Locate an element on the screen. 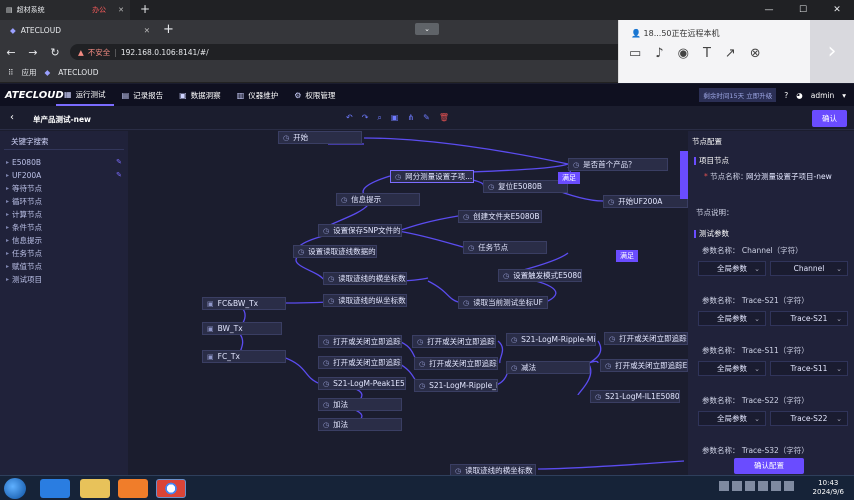 This screenshot has width=854, height=500. remote-expand-icon: › is located at coordinates (832, 51).